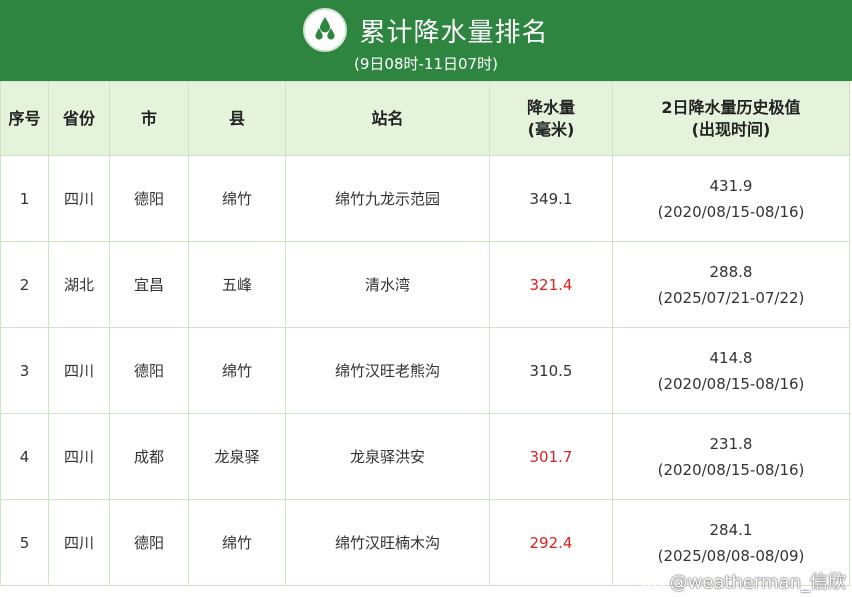 Image resolution: width=852 pixels, height=597 pixels. What do you see at coordinates (237, 284) in the screenshot?
I see `cell-county: 五峰` at bounding box center [237, 284].